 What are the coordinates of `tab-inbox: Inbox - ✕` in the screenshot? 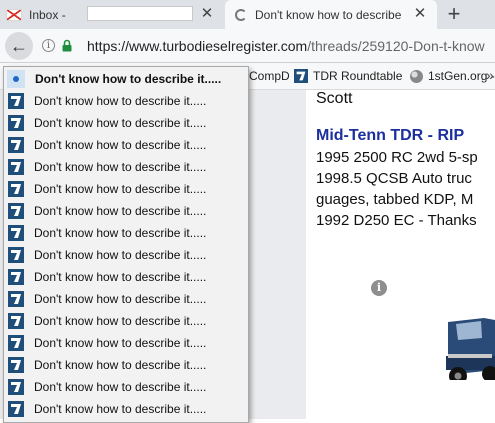 It's located at (112, 14).